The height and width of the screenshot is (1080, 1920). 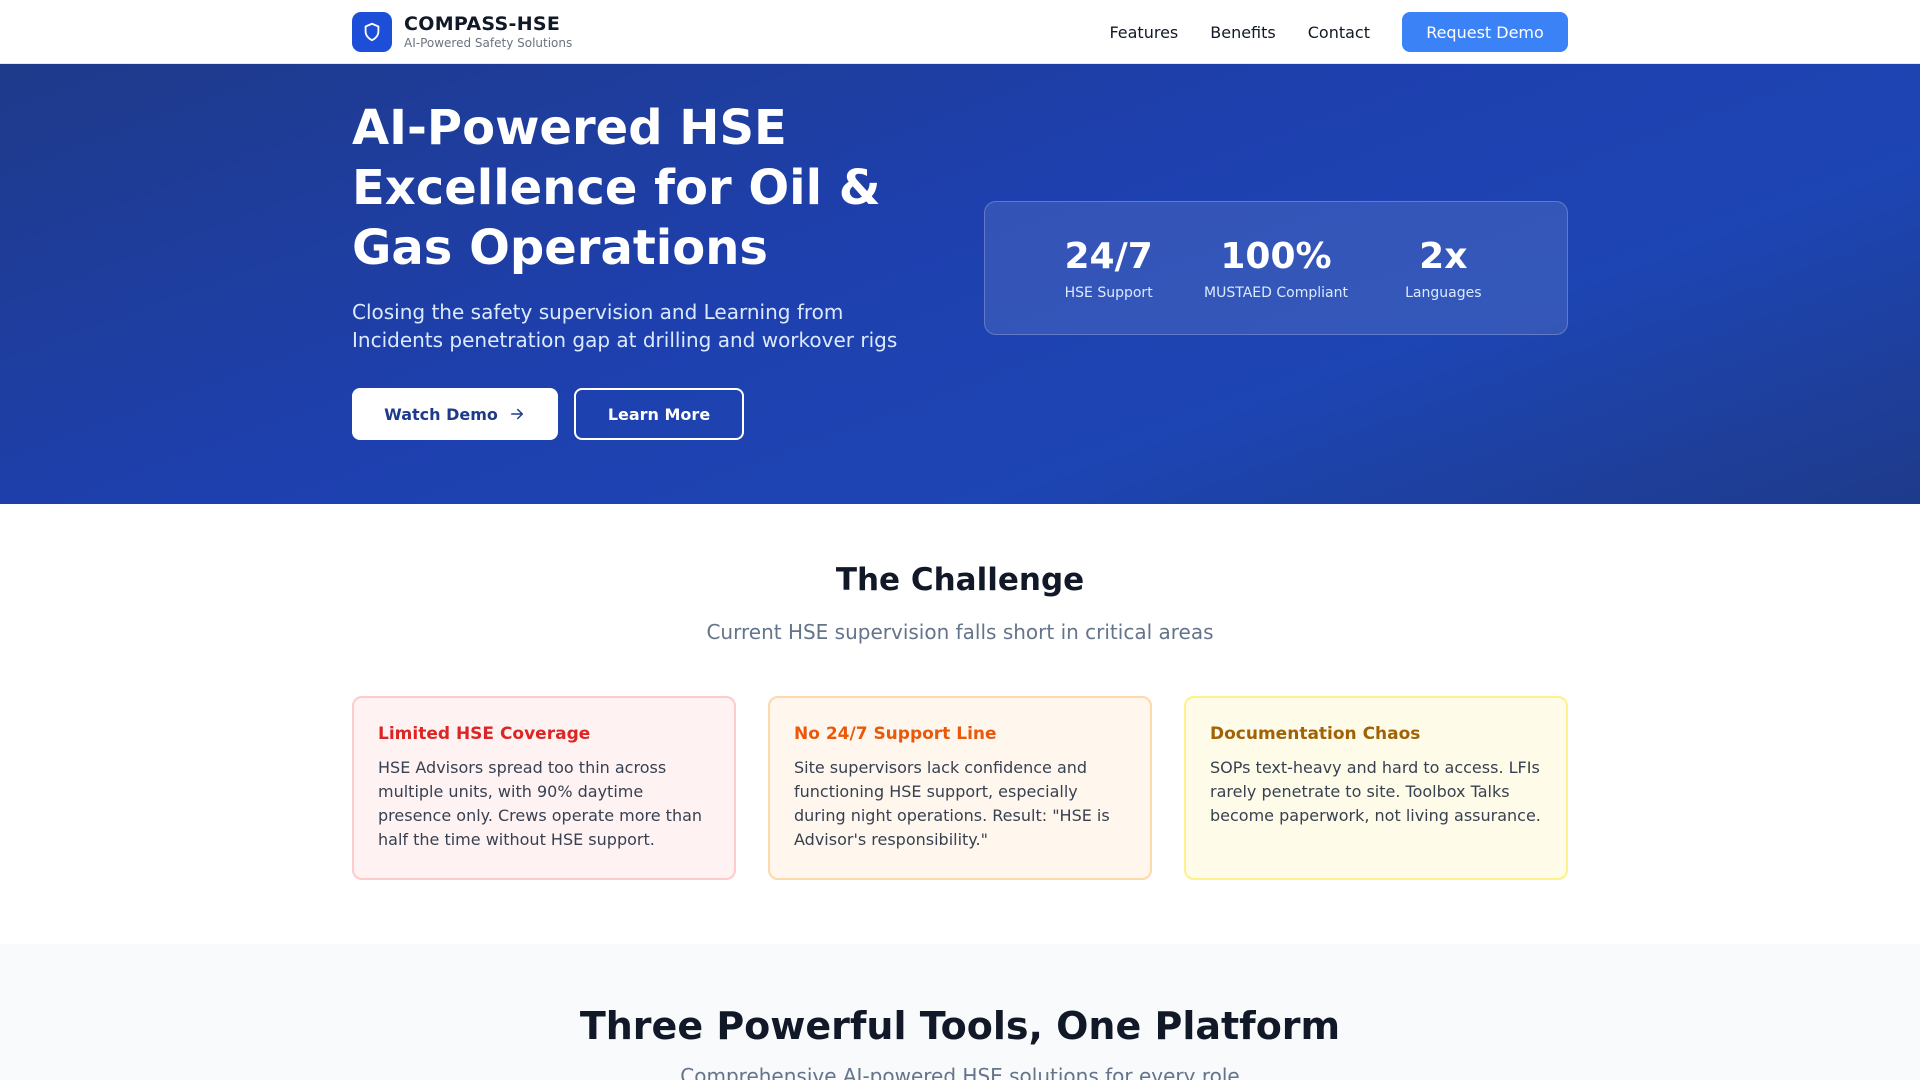 I want to click on stat-item: 100% MUSTAED Compliant, so click(x=1276, y=268).